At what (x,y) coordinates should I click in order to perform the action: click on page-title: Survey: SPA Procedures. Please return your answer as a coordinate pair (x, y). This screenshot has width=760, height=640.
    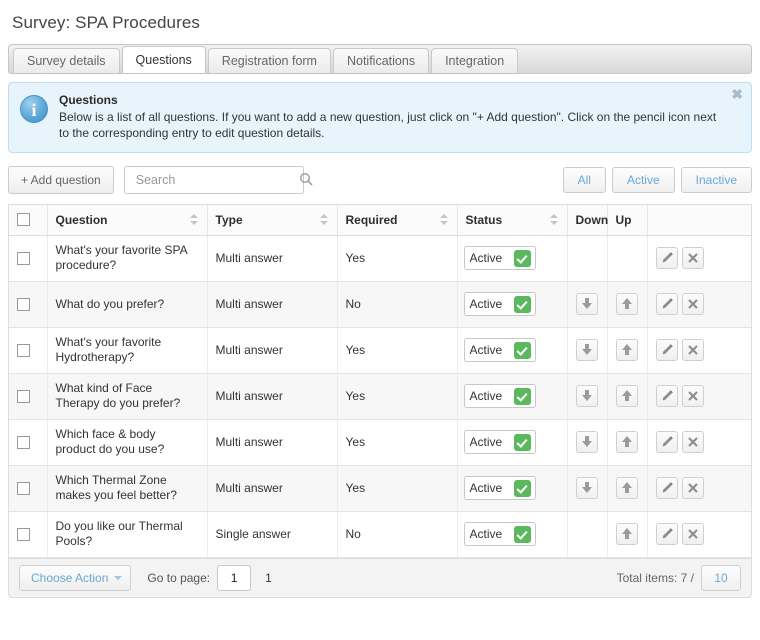
    Looking at the image, I should click on (106, 22).